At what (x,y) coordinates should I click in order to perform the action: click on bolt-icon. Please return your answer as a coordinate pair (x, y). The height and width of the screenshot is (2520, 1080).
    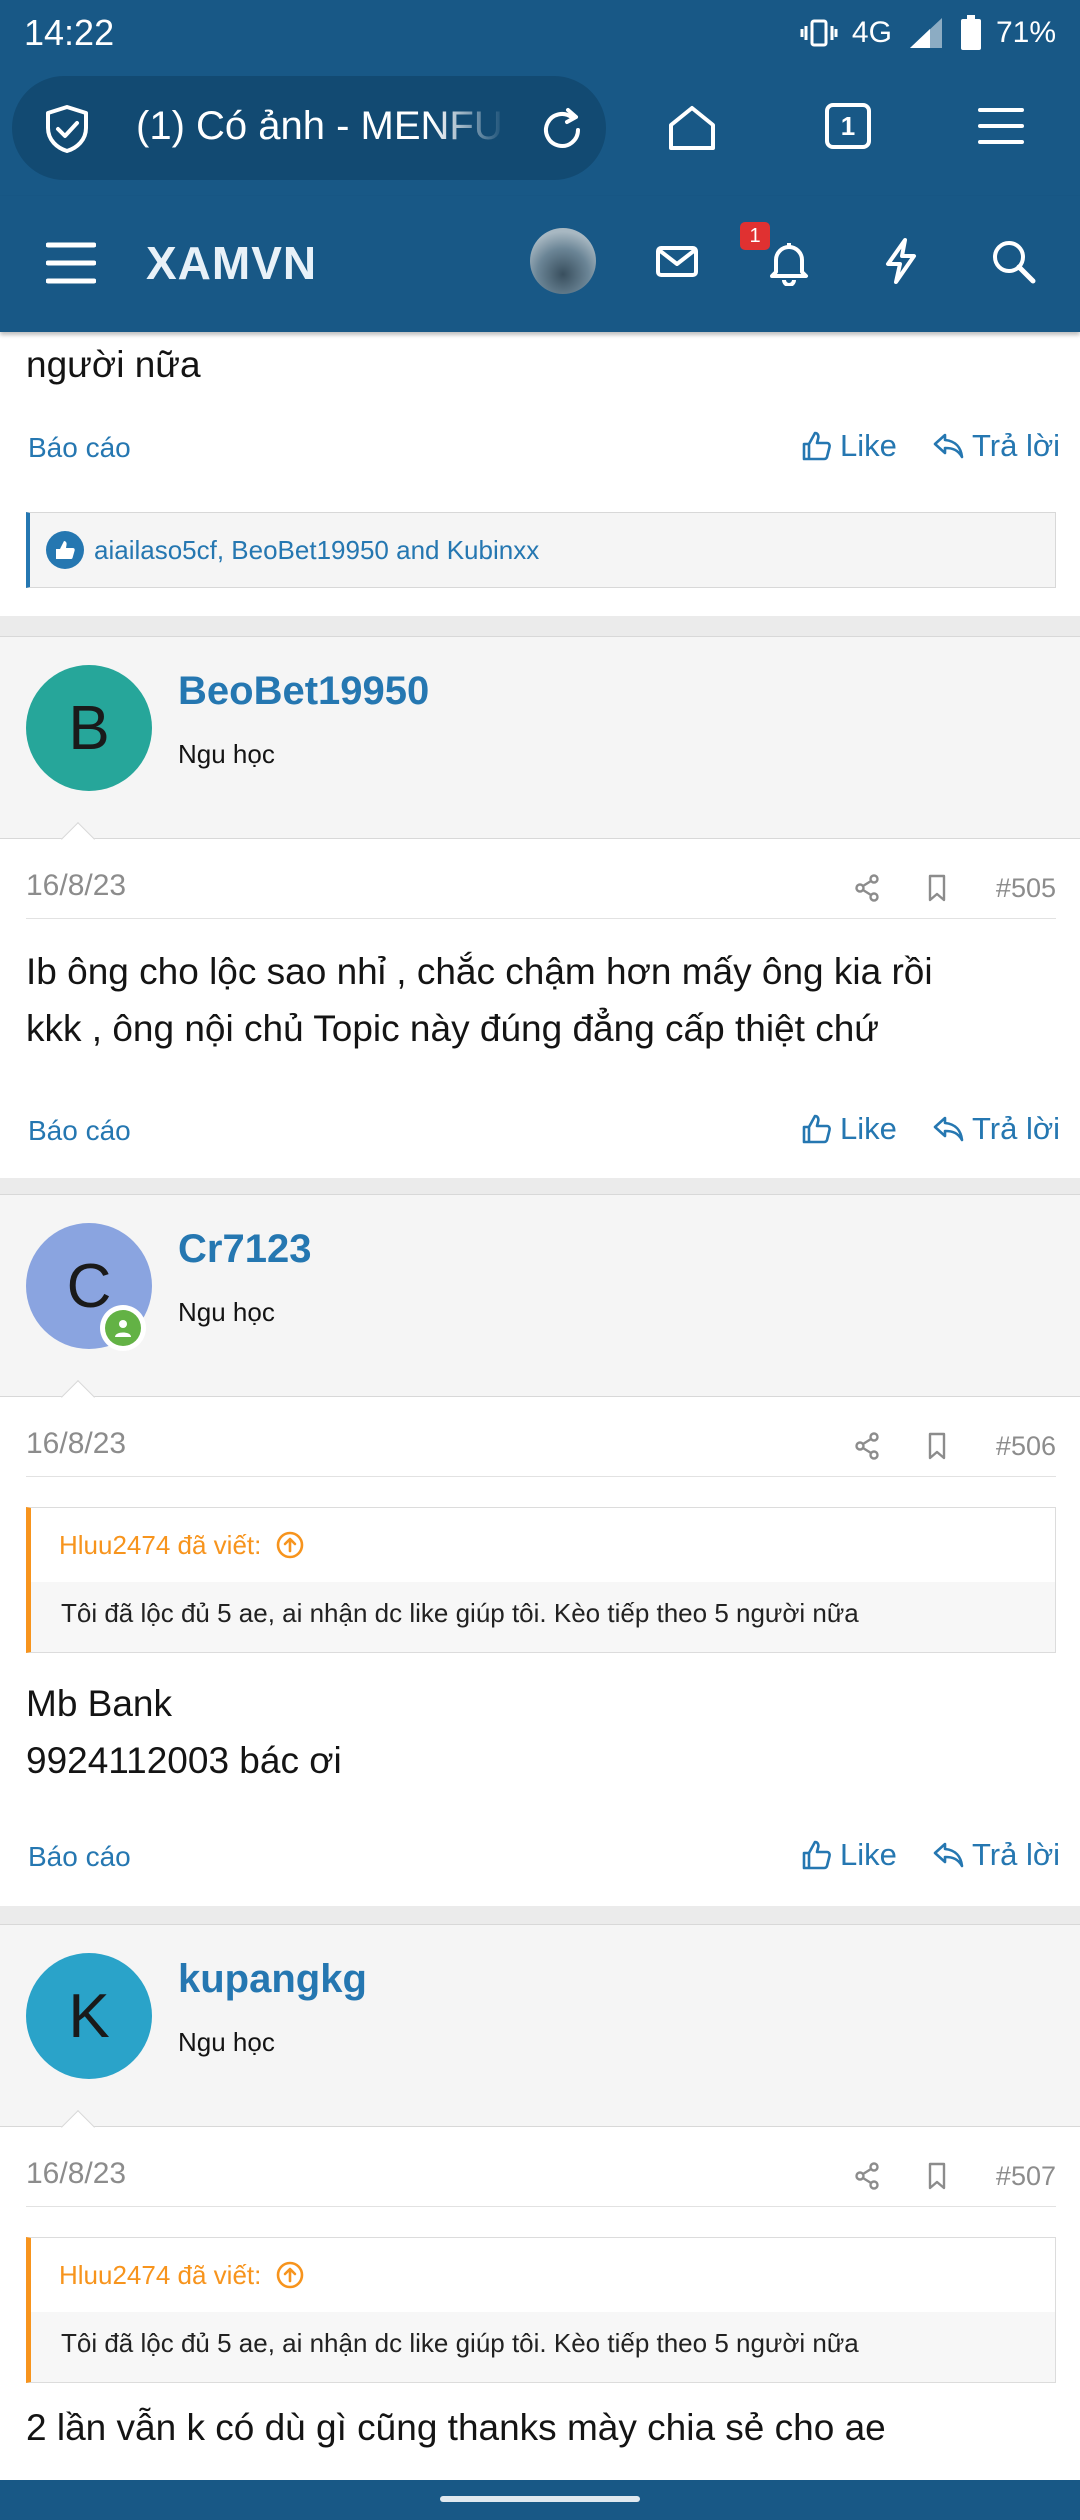
    Looking at the image, I should click on (901, 261).